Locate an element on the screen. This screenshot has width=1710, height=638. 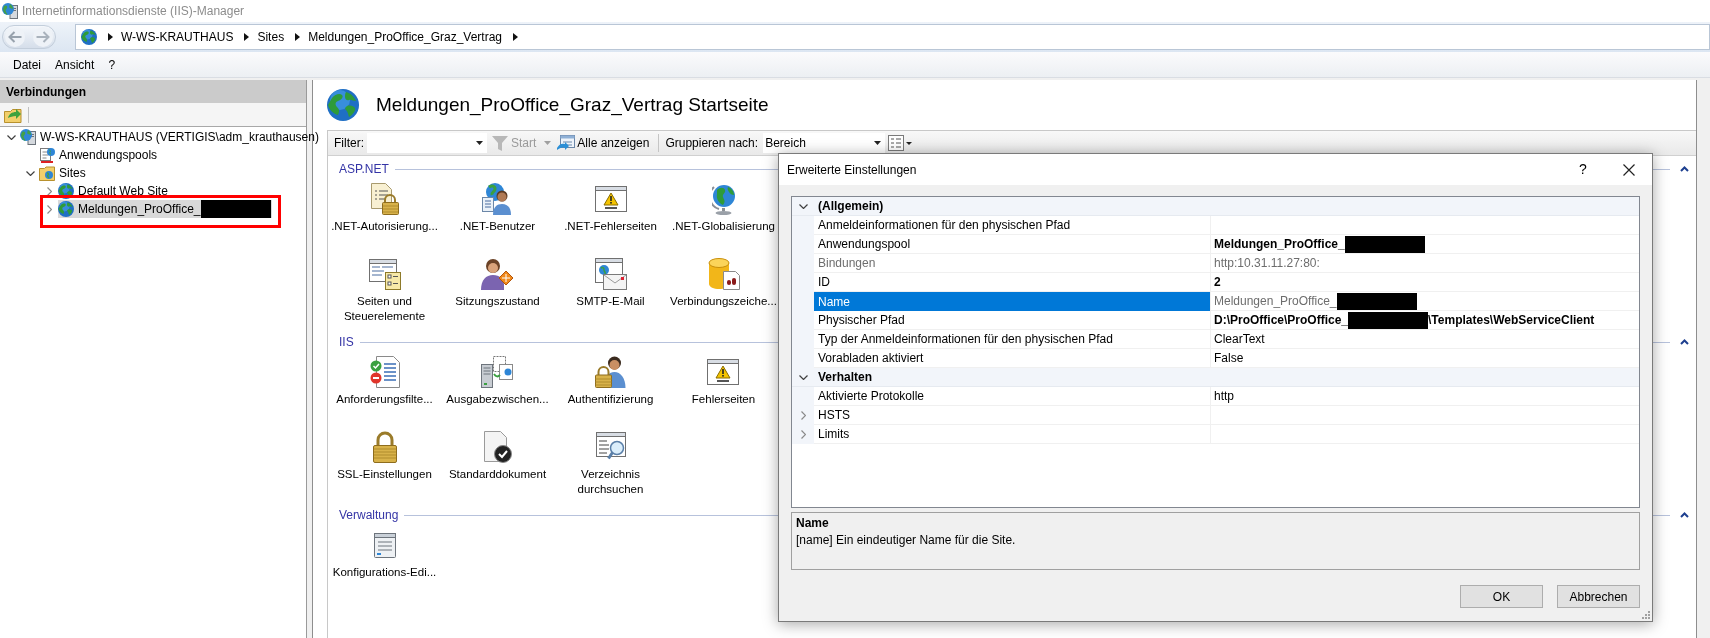
feature-item: .NET-Fehlerseiten is located at coordinates (610, 208).